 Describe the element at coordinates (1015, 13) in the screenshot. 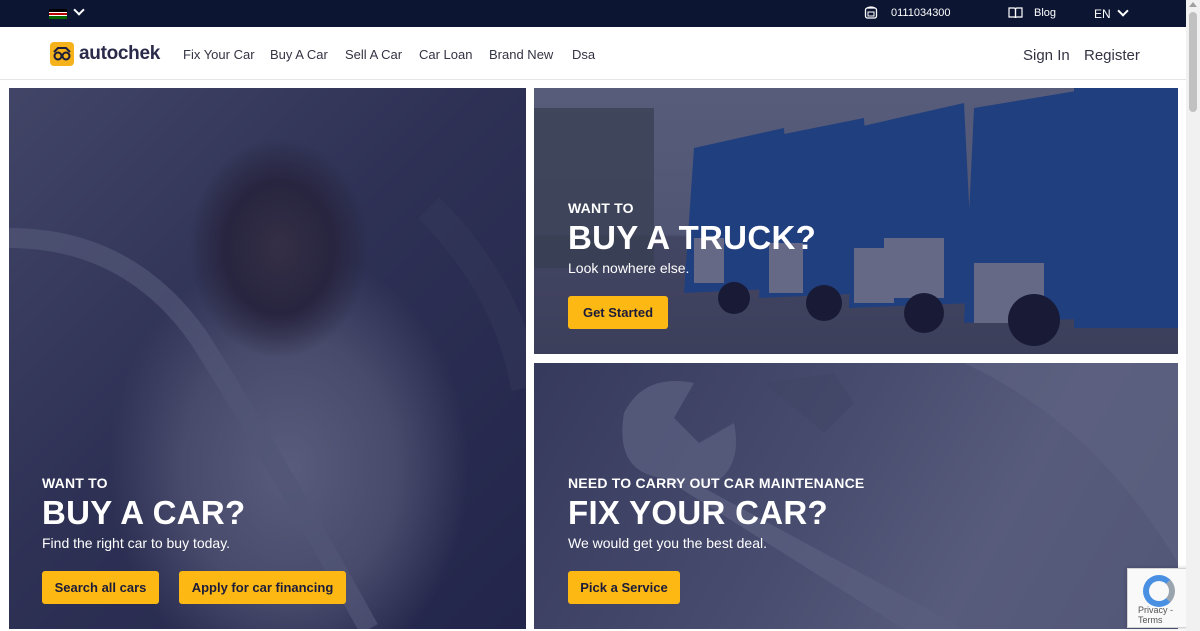

I see `blog-book-icon` at that location.